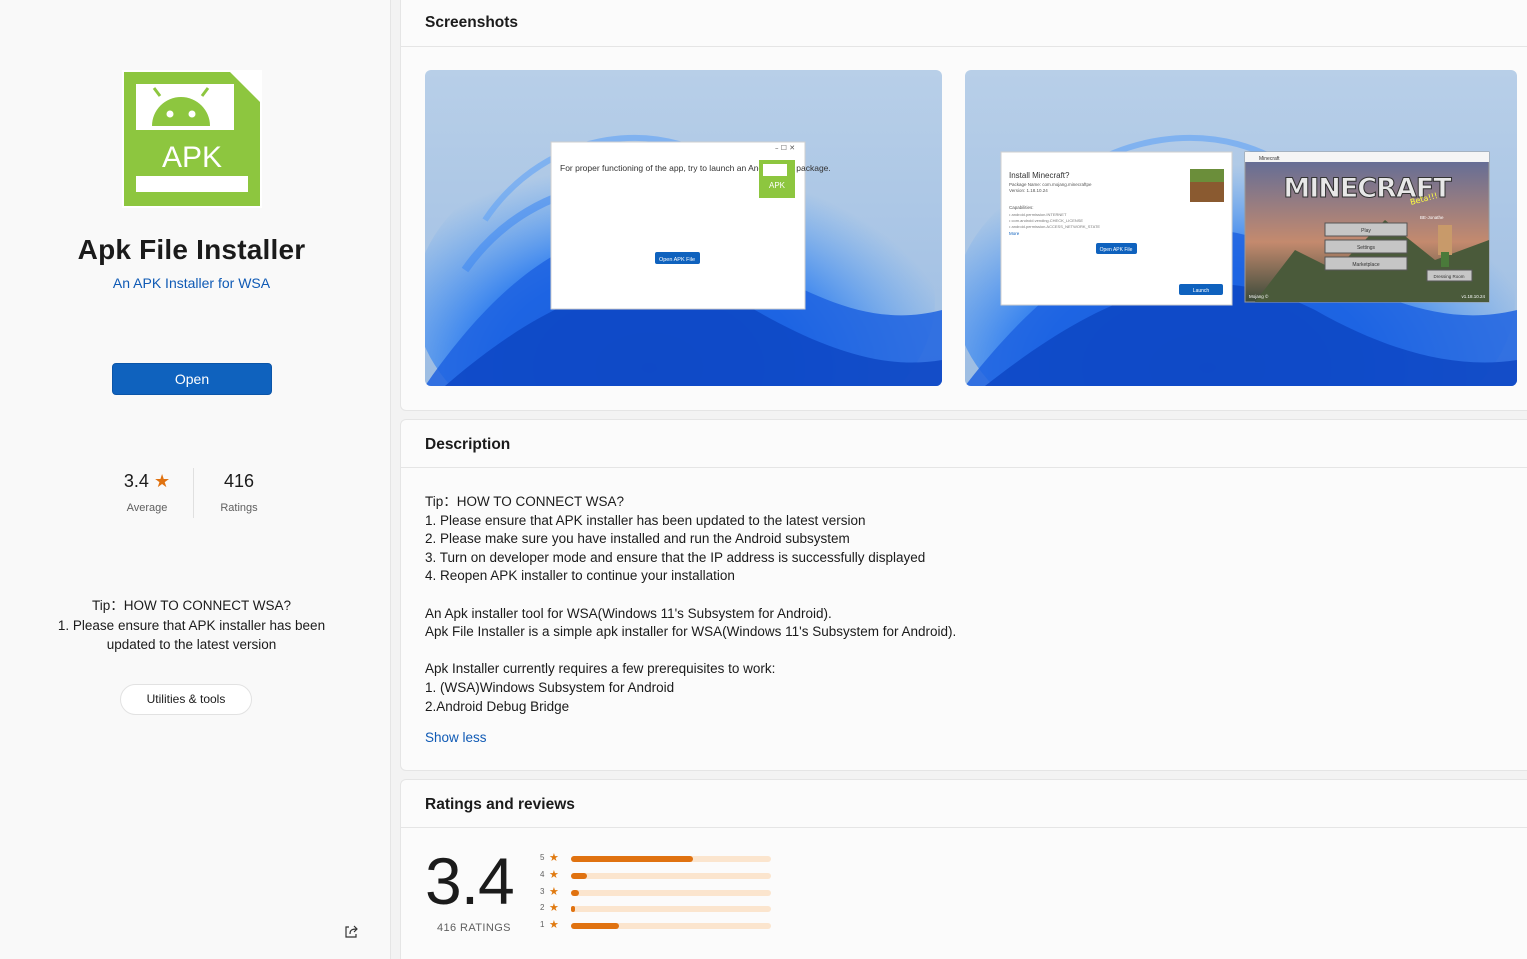 The width and height of the screenshot is (1527, 959). Describe the element at coordinates (1050, 184) in the screenshot. I see `install-package-name: Package Name: com.mojang.minecraftpe` at that location.